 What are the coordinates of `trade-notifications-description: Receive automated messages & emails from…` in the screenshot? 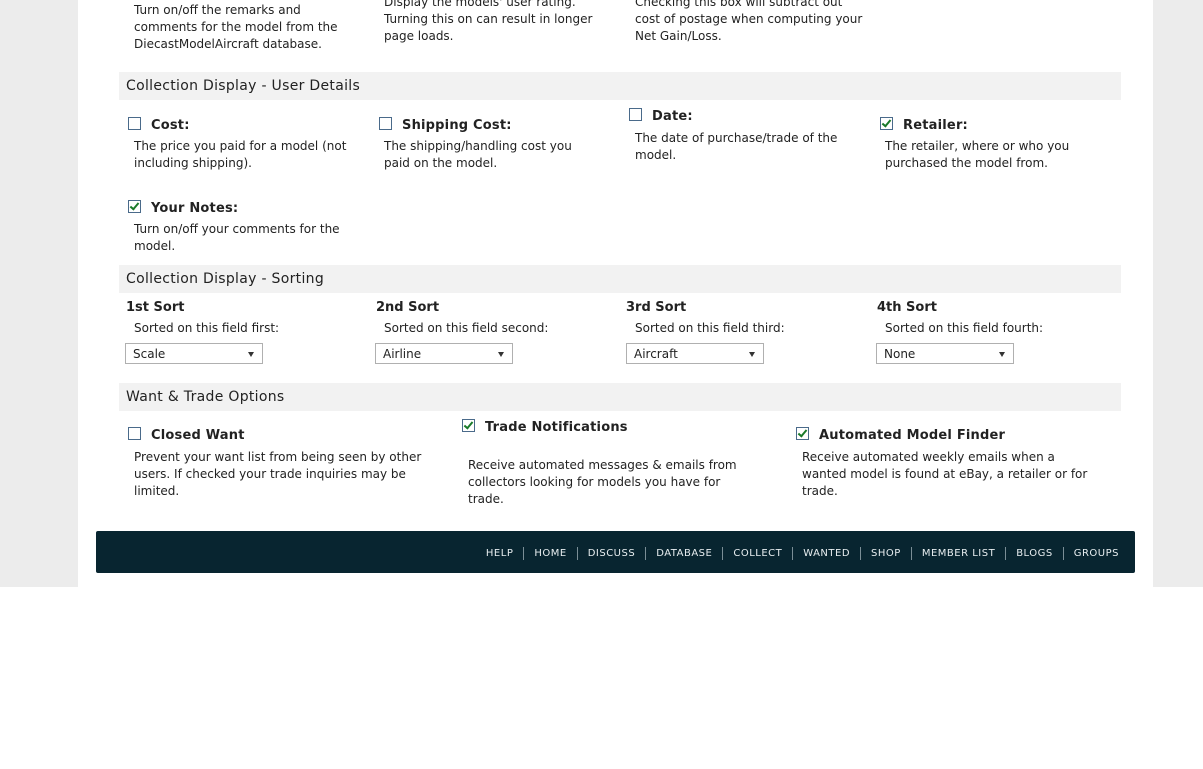 It's located at (602, 482).